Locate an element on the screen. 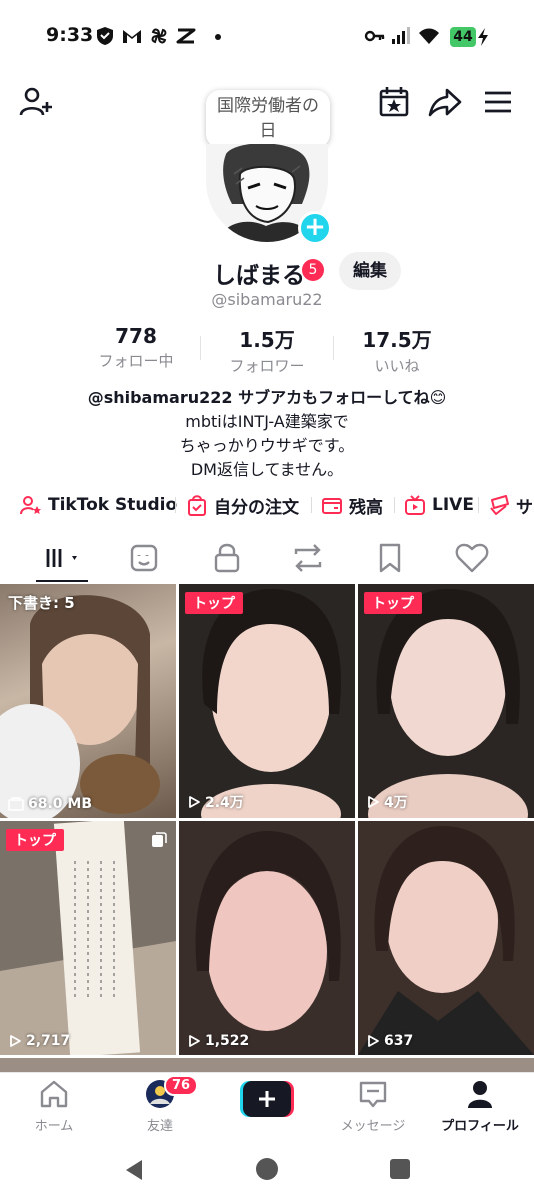 The image size is (534, 1200). video-tile: 1,522 is located at coordinates (267, 938).